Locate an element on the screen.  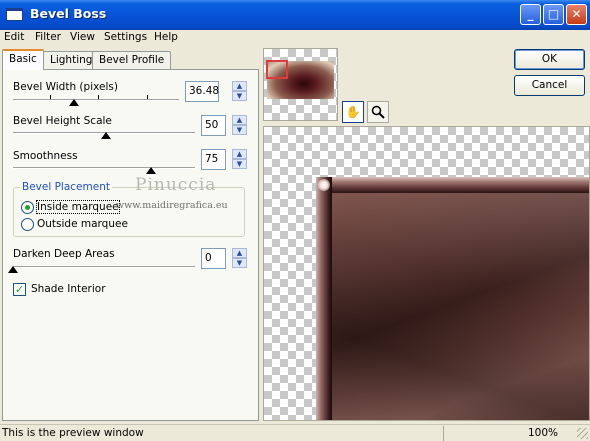
darken-thumb is located at coordinates (13, 269).